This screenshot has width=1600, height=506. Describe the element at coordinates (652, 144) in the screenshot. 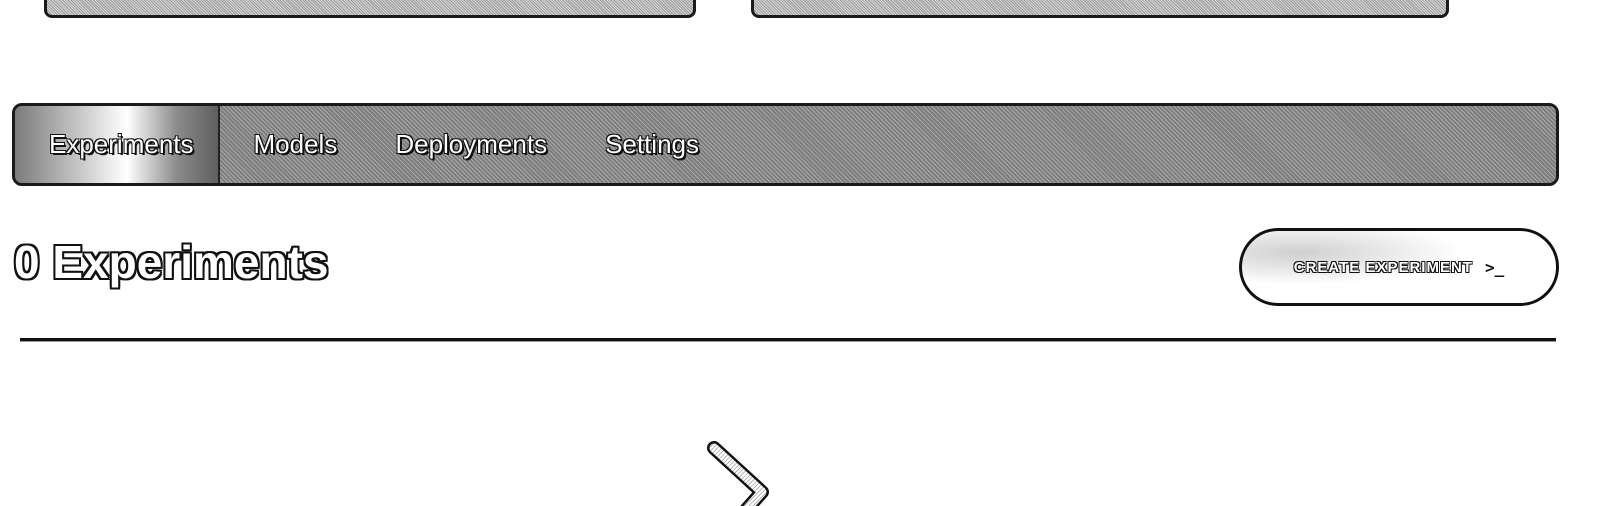

I see `tab-settings: Settings` at that location.